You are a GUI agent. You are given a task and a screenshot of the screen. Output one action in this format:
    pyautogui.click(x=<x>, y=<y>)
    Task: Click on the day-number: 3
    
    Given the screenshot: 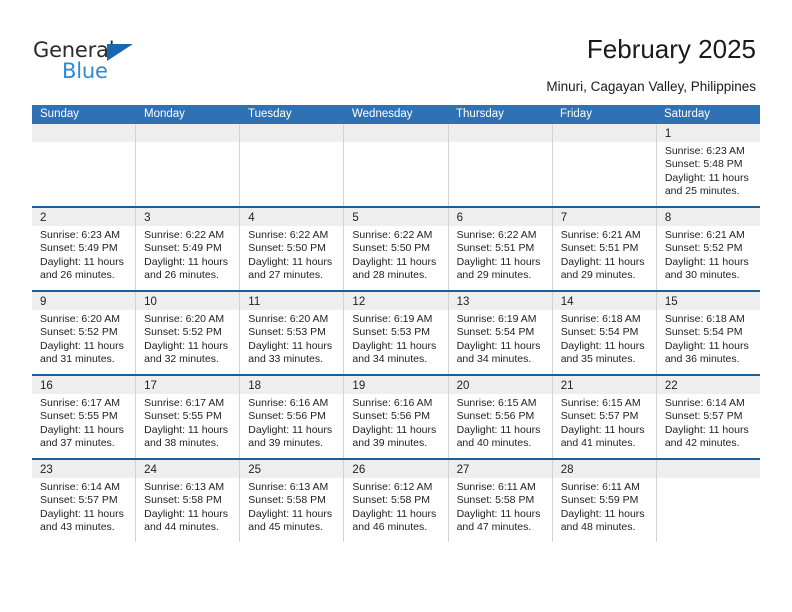 What is the action you would take?
    pyautogui.click(x=147, y=218)
    